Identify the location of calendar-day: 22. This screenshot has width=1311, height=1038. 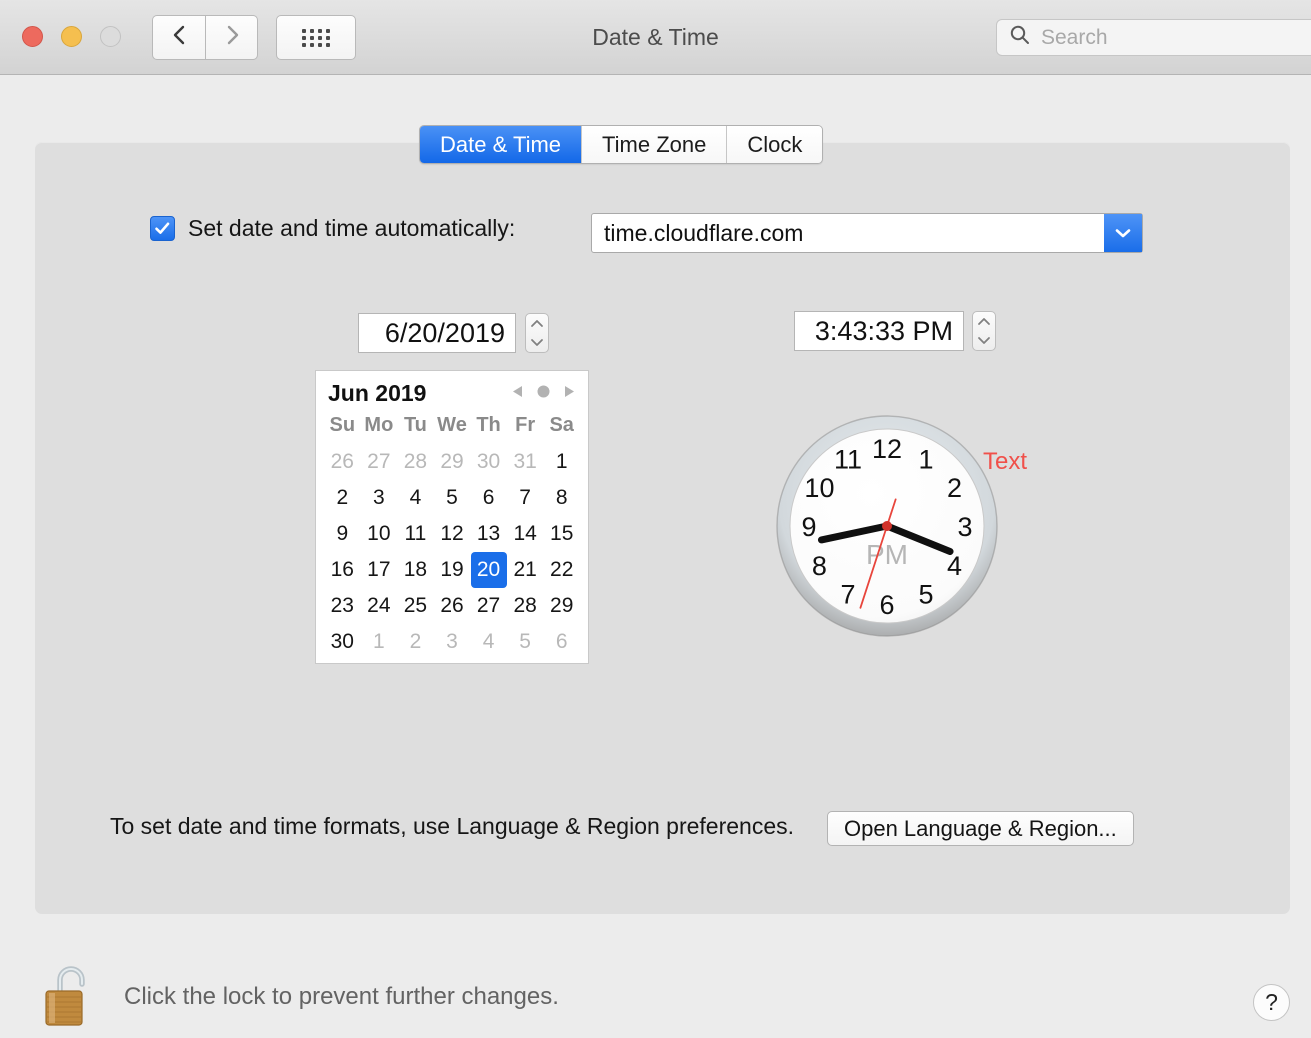
(561, 570).